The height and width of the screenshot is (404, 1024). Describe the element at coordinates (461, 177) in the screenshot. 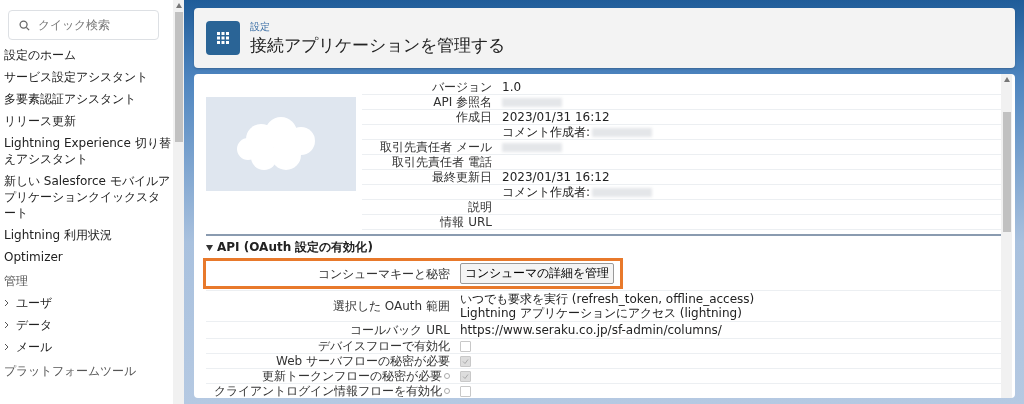

I see `field-label: 最終更新日` at that location.